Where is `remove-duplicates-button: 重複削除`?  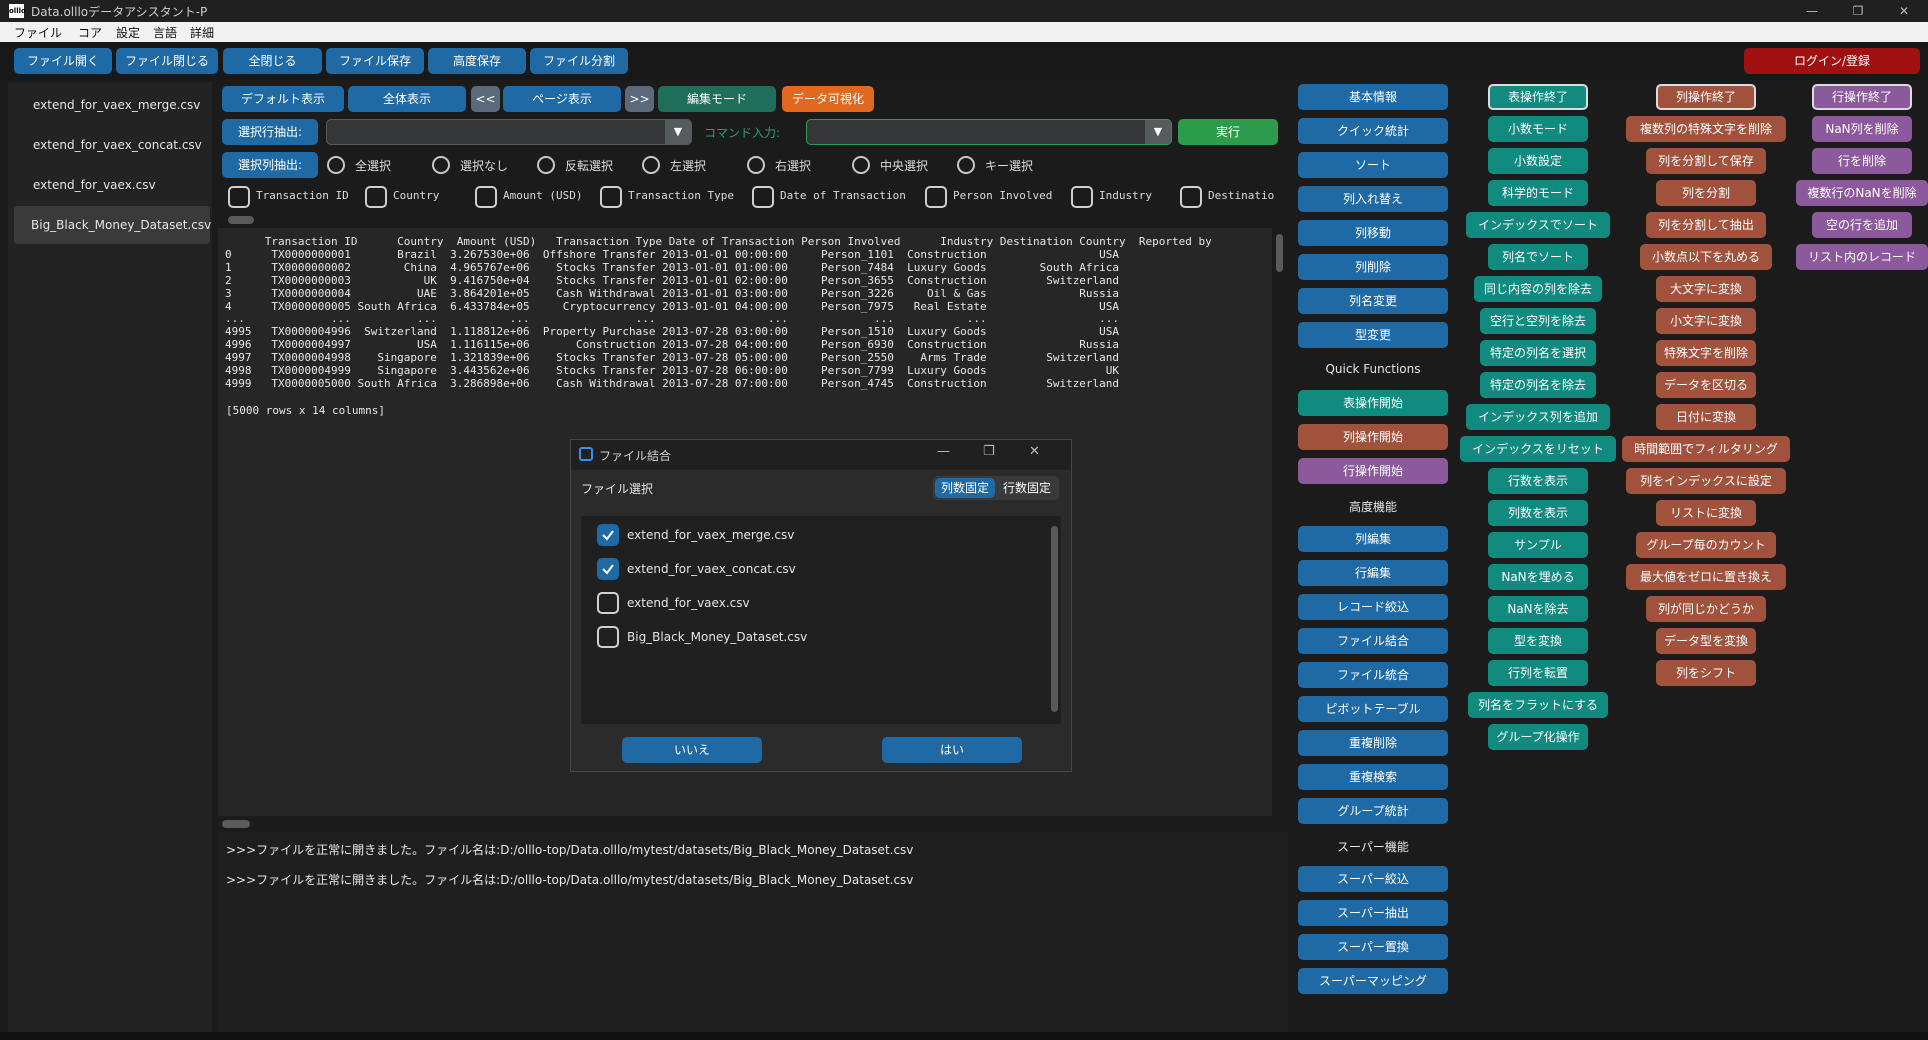
remove-duplicates-button: 重複削除 is located at coordinates (1373, 743).